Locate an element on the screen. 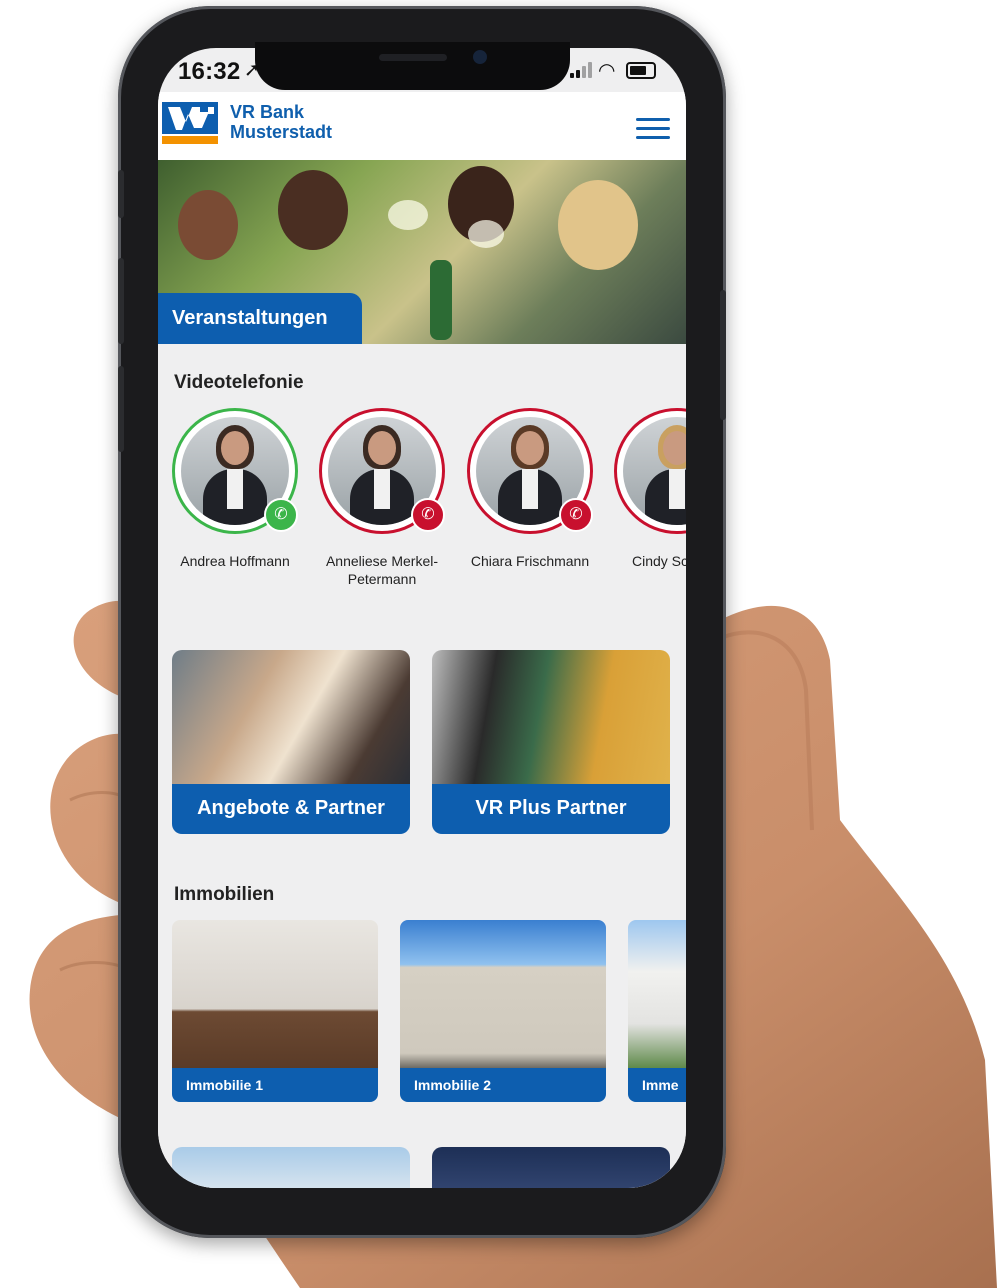  phone-side-button is located at coordinates (121, 194).